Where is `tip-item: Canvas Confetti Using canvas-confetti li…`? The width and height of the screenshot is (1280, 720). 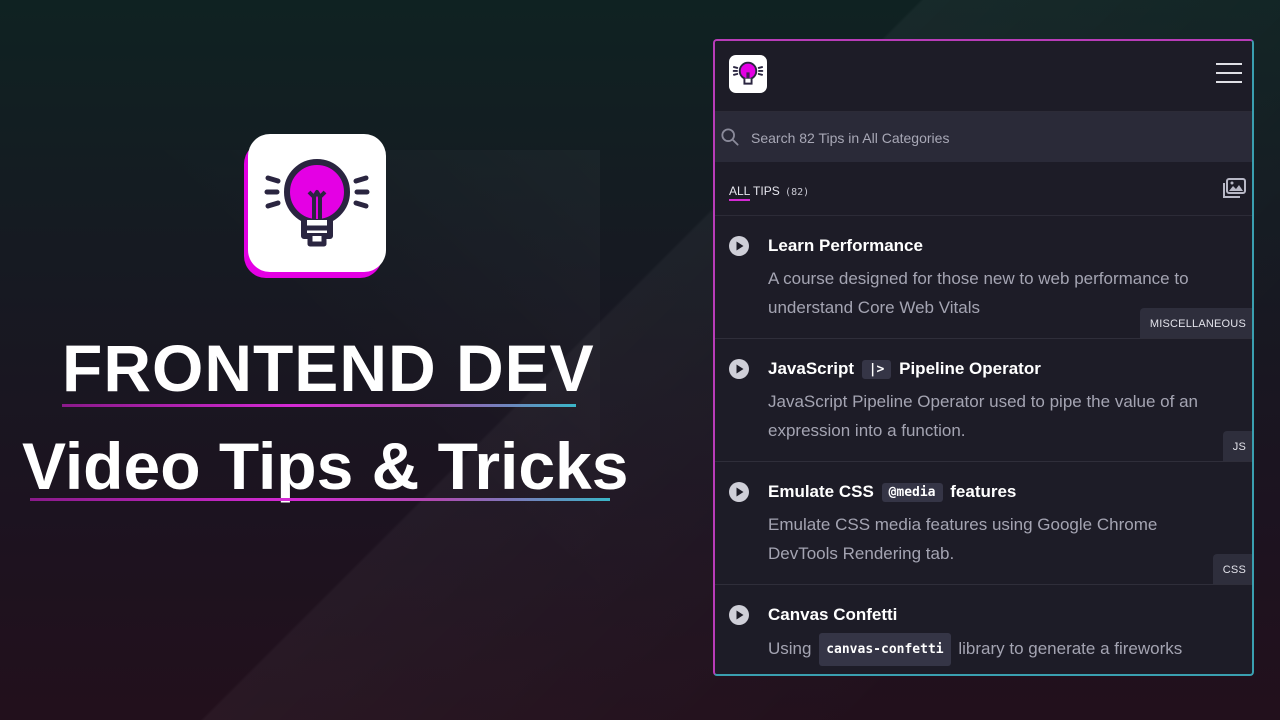
tip-item: Canvas Confetti Using canvas-confetti li… is located at coordinates (983, 629).